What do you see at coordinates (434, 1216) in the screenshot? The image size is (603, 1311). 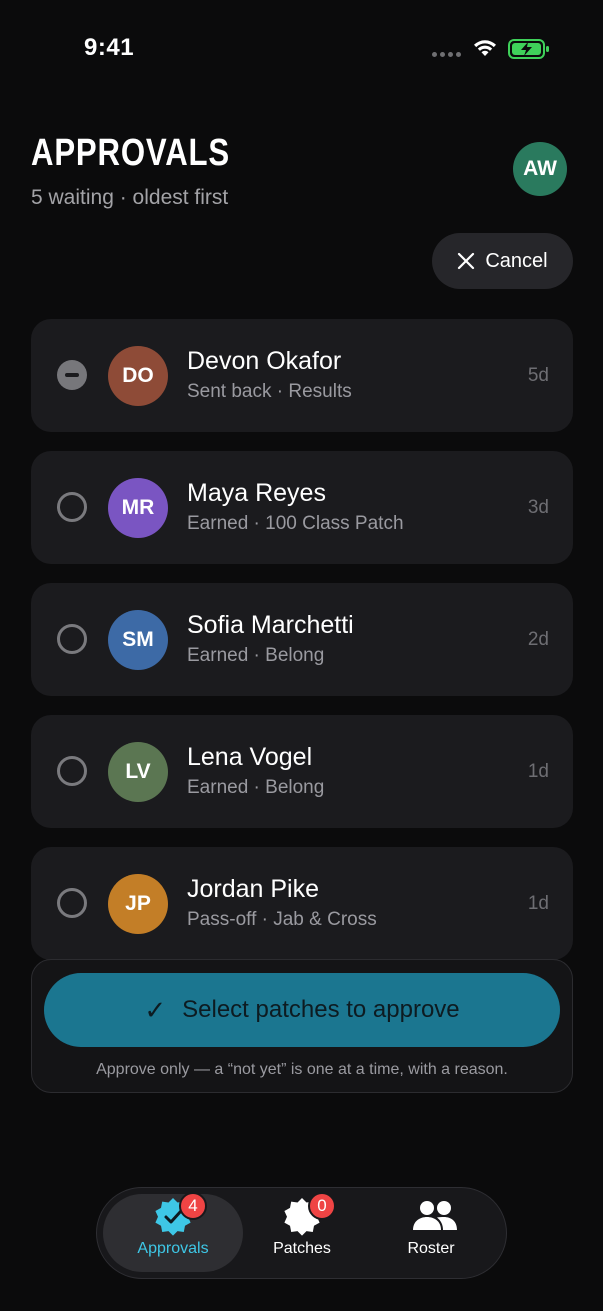 I see `people-icon` at bounding box center [434, 1216].